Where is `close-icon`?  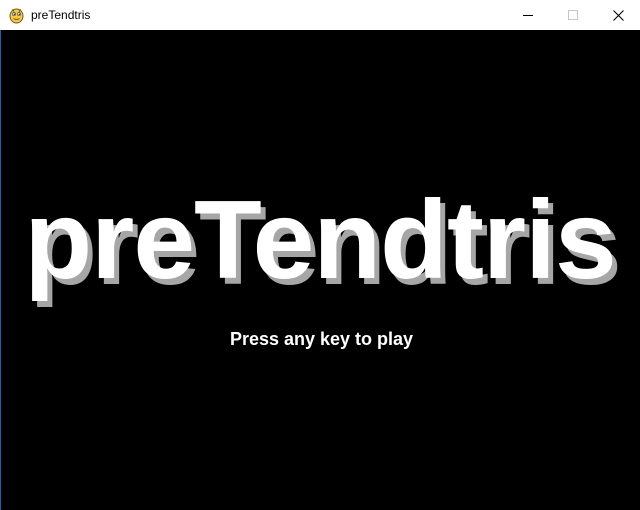 close-icon is located at coordinates (618, 15).